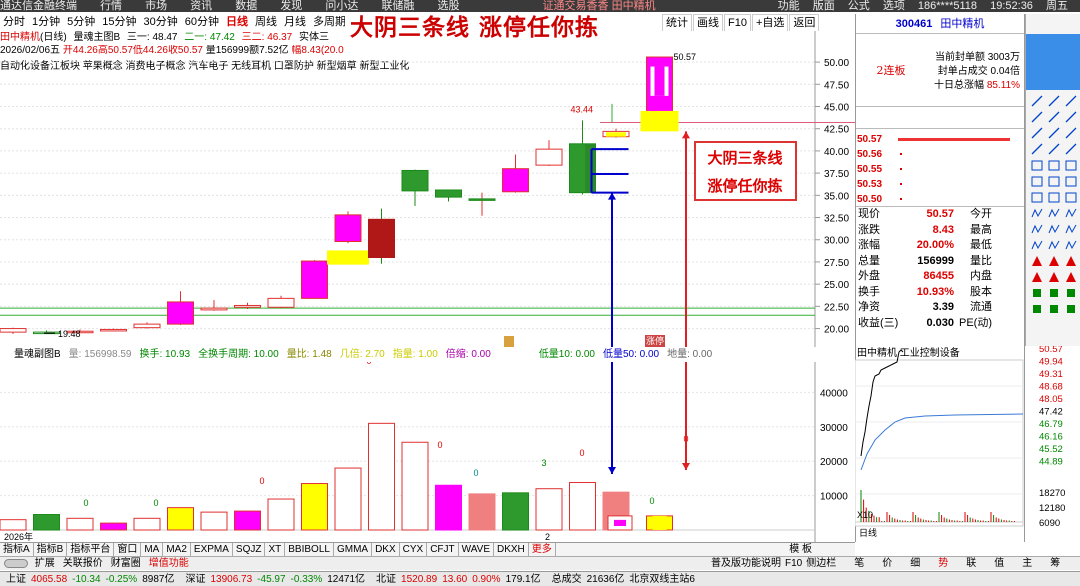 The width and height of the screenshot is (1080, 586). Describe the element at coordinates (386, 579) in the screenshot. I see `status-item: 北证` at that location.